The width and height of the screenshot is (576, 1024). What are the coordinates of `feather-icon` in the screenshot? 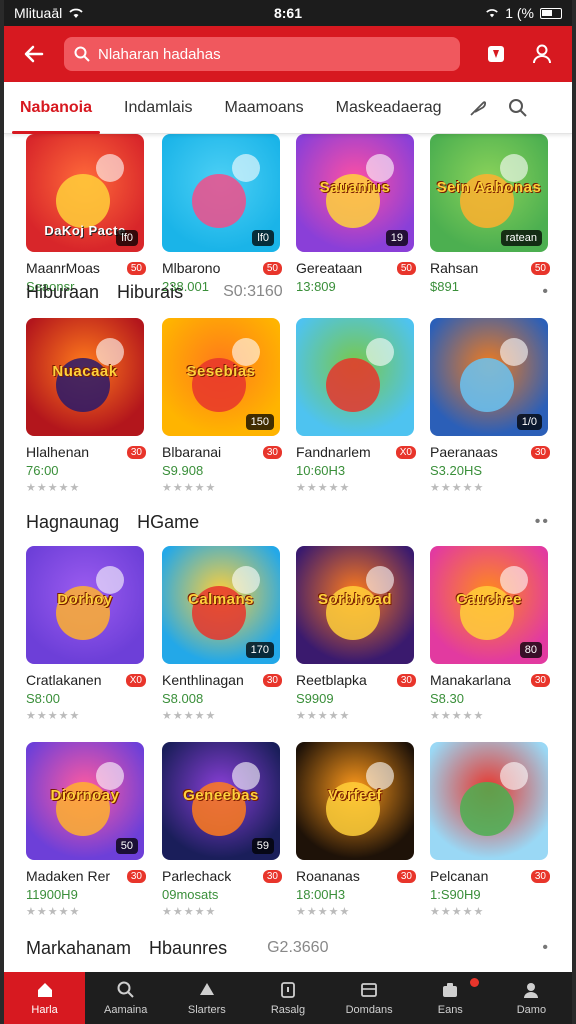 It's located at (477, 108).